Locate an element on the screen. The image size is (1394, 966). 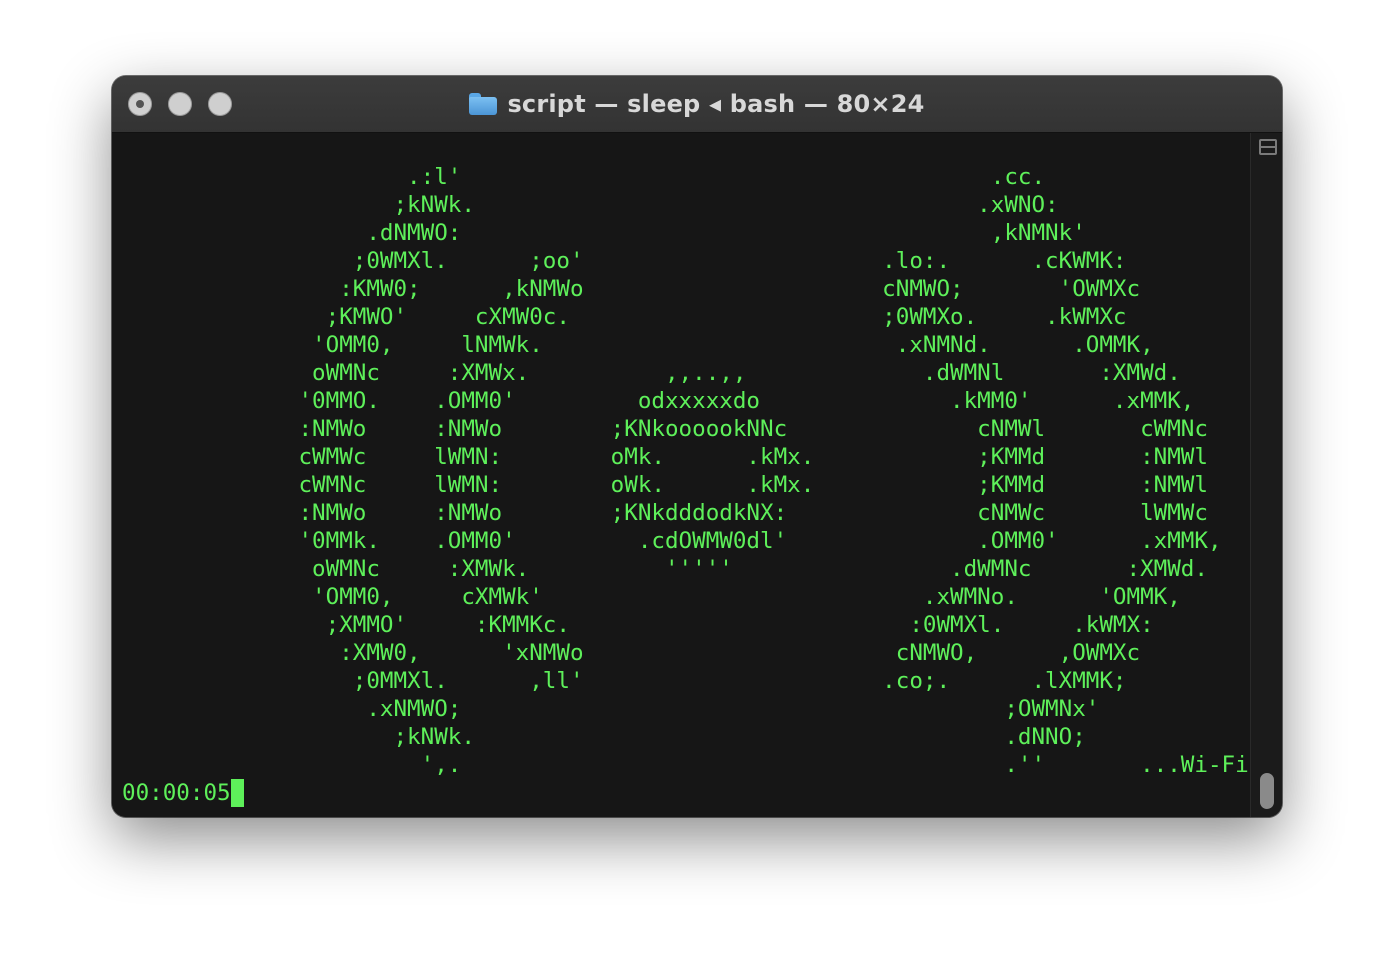
terminal-line: :XMW0, 'xNMWo cNMWO, ,OWMXc is located at coordinates (631, 653).